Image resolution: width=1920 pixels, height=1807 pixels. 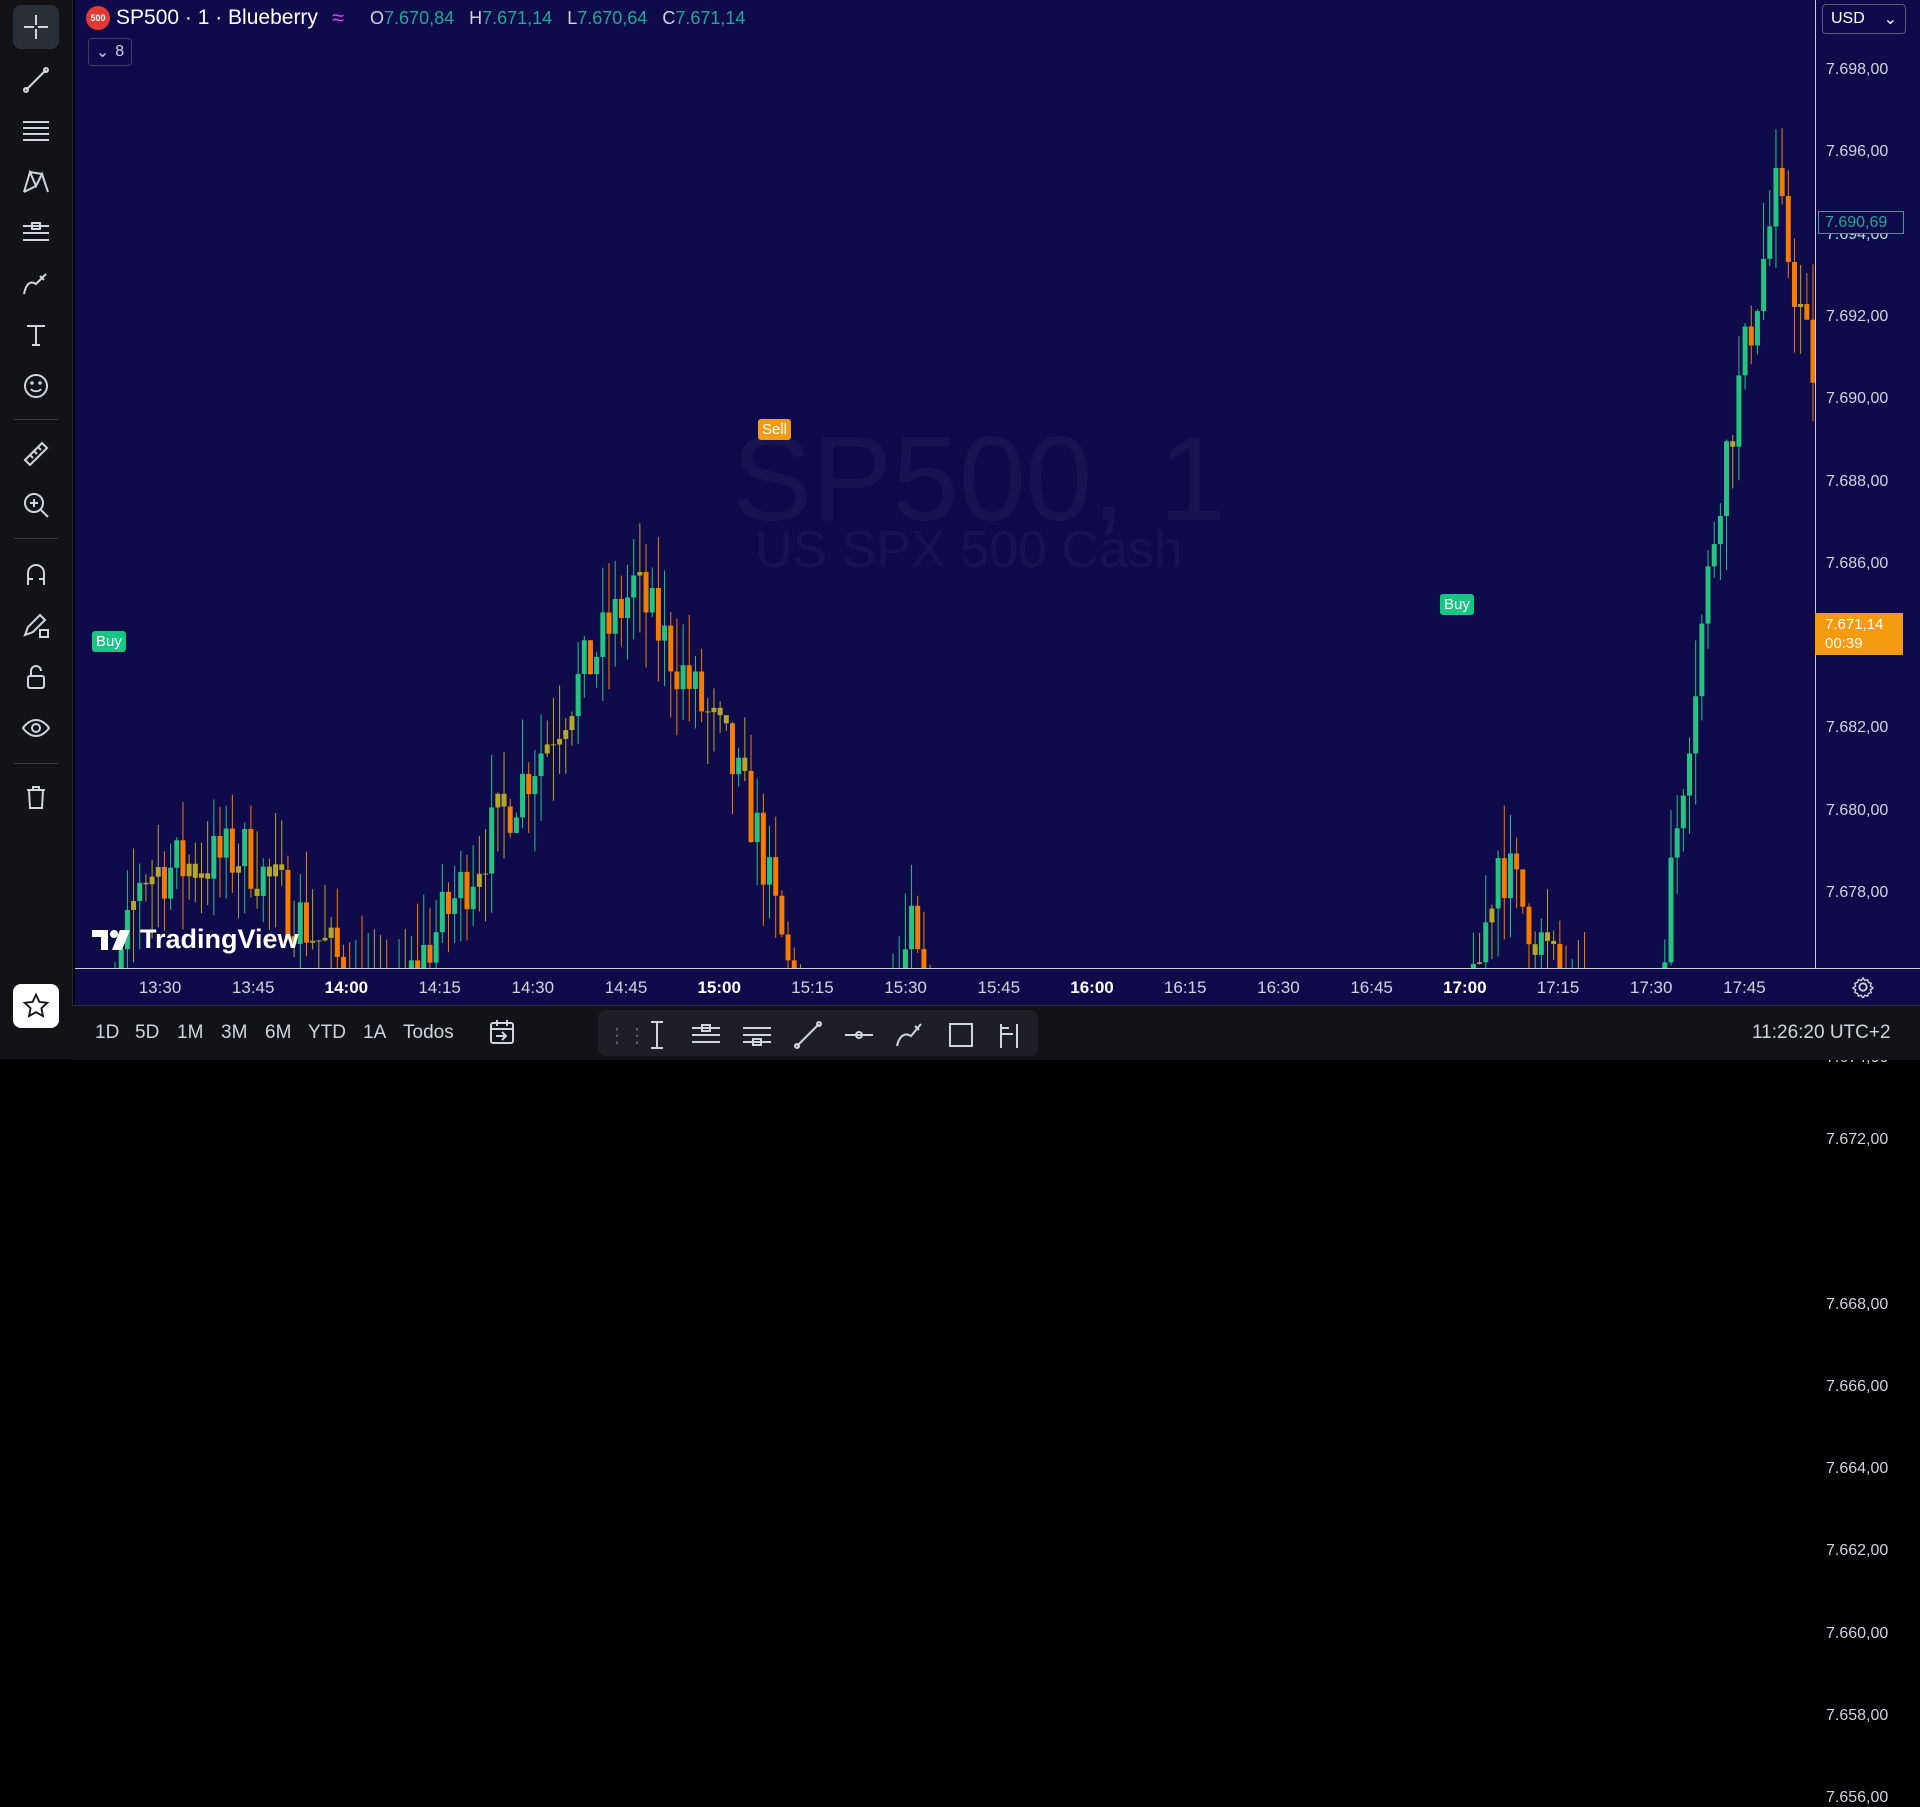 I want to click on period-5d-button: 5D, so click(x=147, y=1033).